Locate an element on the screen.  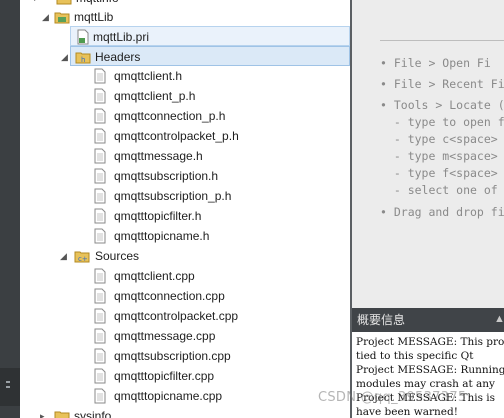
tree-item-source-file: qmqttconnection.cpp is located at coordinates (185, 296).